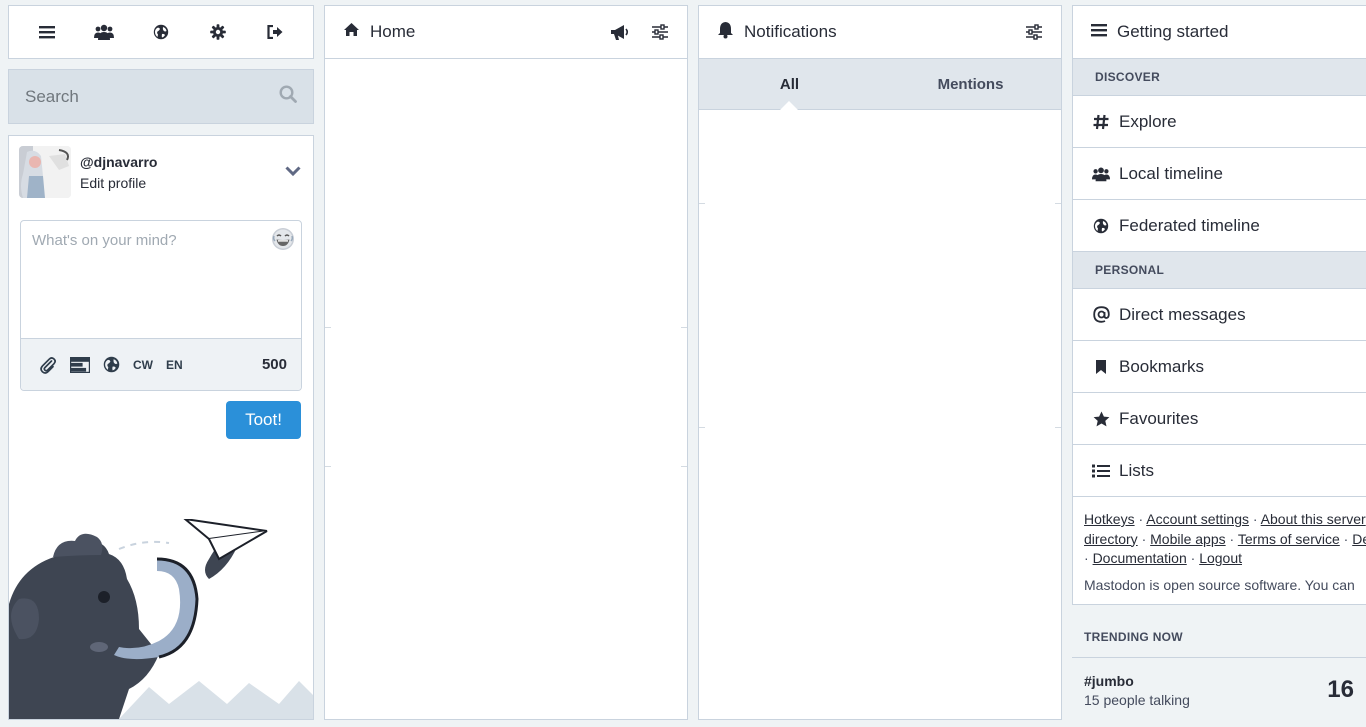  What do you see at coordinates (1219, 77) in the screenshot?
I see `discover-heading: DISCOVER` at bounding box center [1219, 77].